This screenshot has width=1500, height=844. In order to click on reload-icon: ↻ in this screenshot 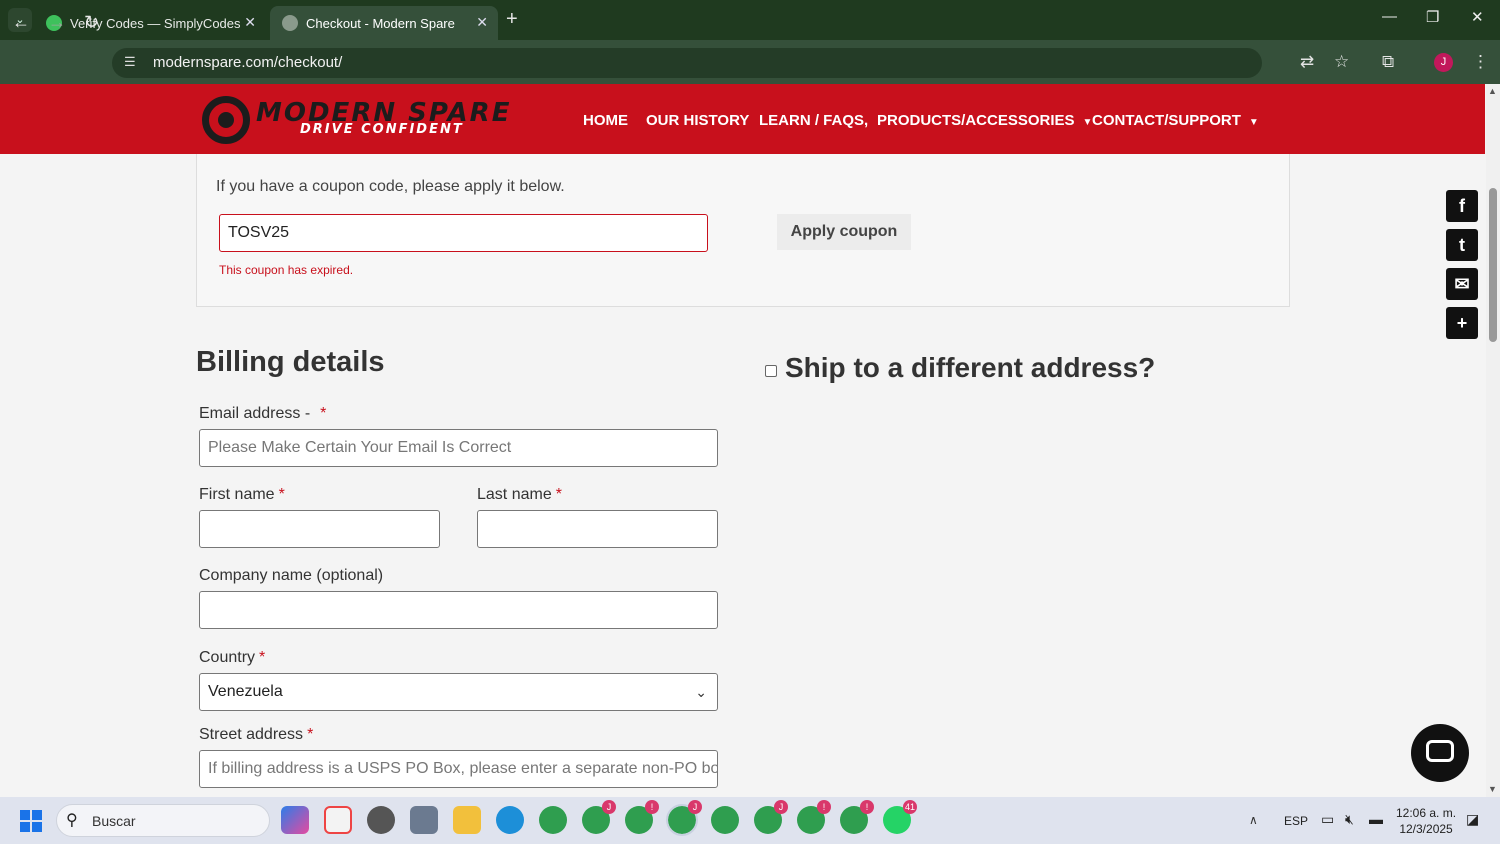, I will do `click(91, 22)`.